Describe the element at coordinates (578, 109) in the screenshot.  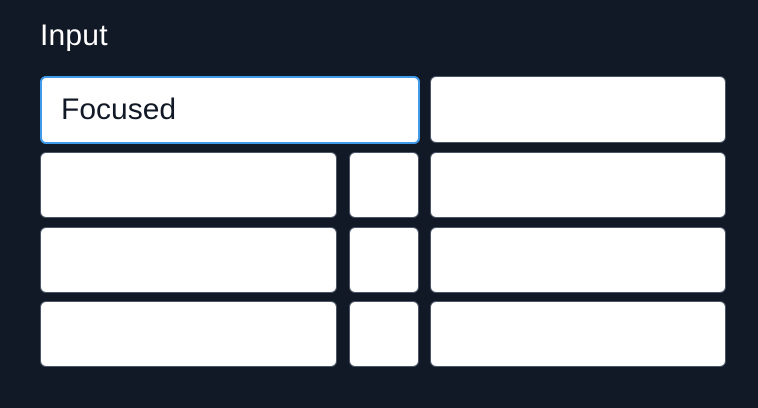
I see `text-input-r1-right` at that location.